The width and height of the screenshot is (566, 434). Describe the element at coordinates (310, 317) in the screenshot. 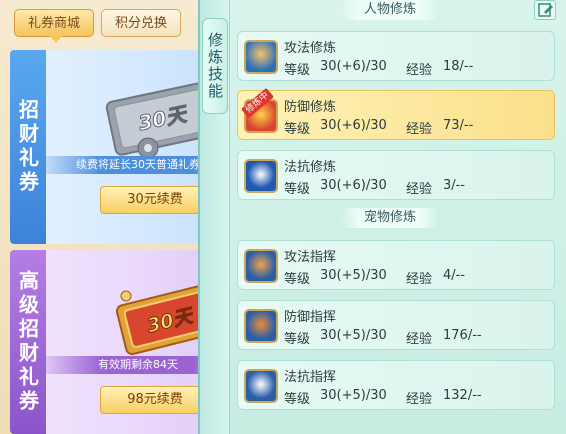

I see `skill-name: 防御指挥` at that location.